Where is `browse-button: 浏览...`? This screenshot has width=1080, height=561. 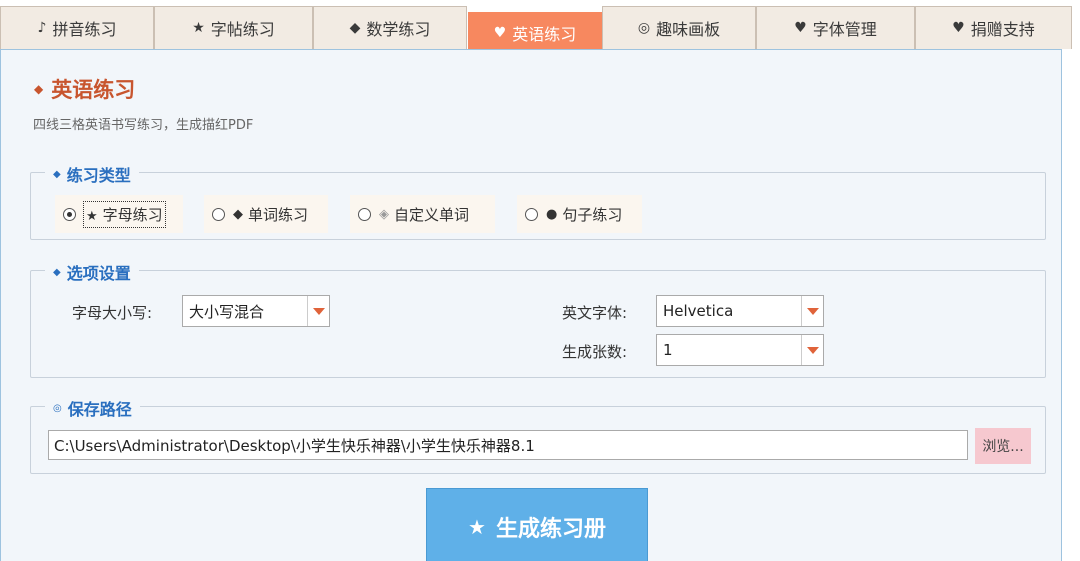
browse-button: 浏览... is located at coordinates (1003, 446).